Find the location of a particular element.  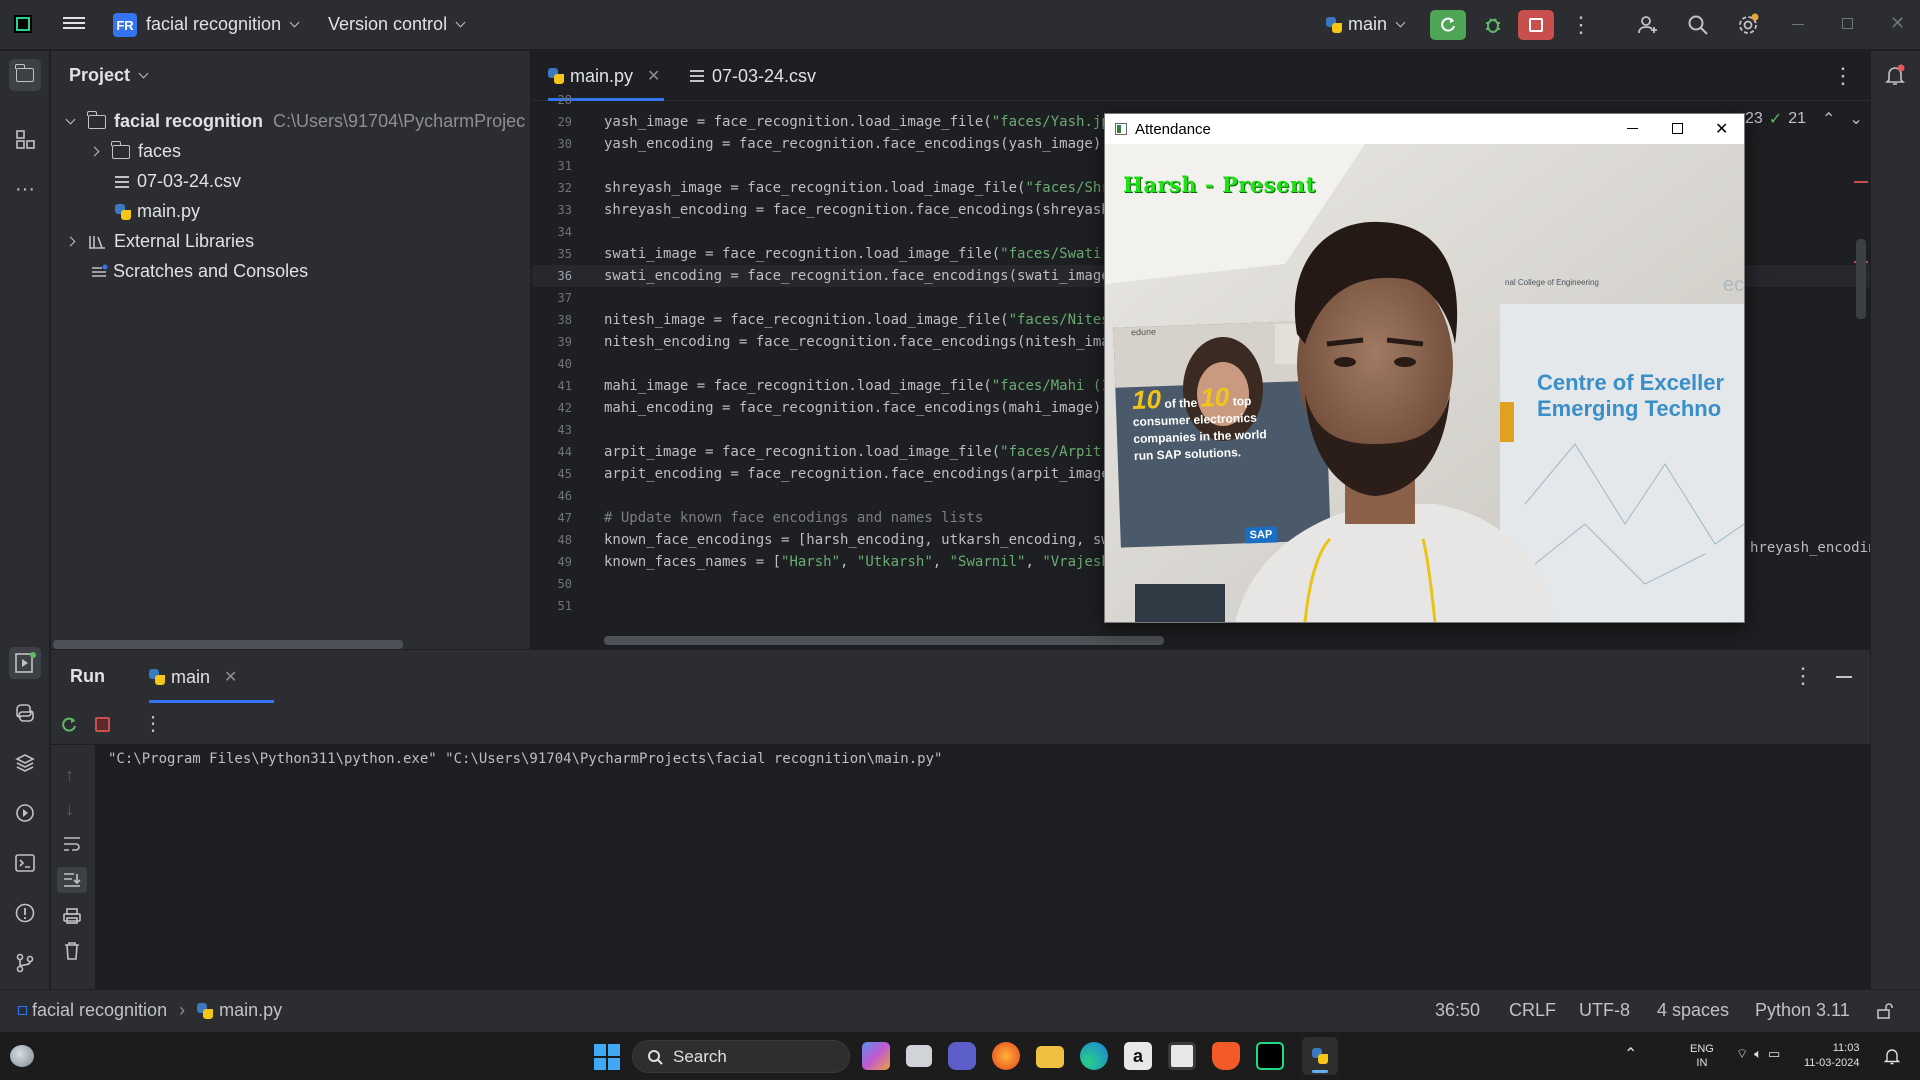

recognition-overlay-text: Harsh - Present is located at coordinates (1219, 184).